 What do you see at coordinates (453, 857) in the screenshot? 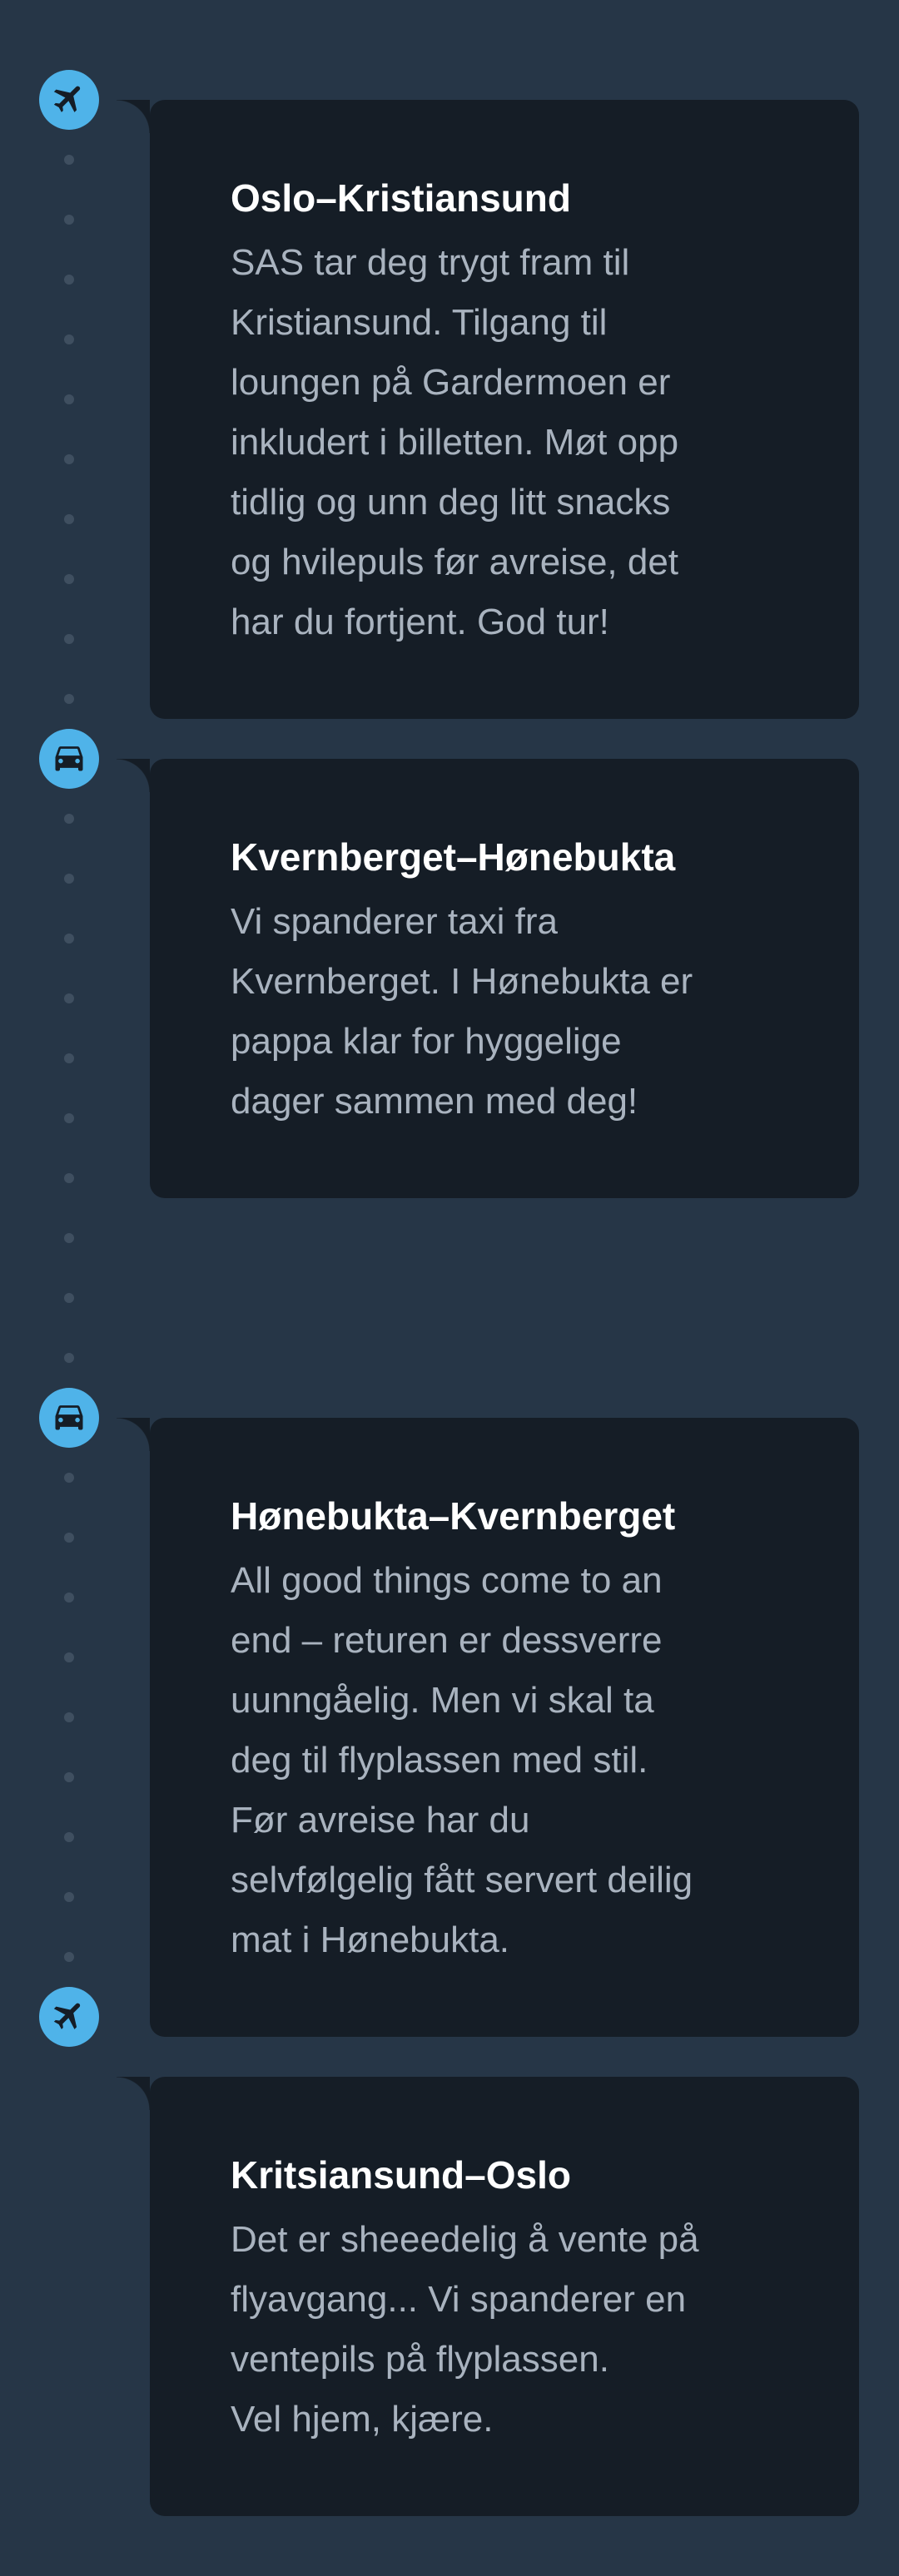
I see `leg-title: Kvernberget–Hønebukta` at bounding box center [453, 857].